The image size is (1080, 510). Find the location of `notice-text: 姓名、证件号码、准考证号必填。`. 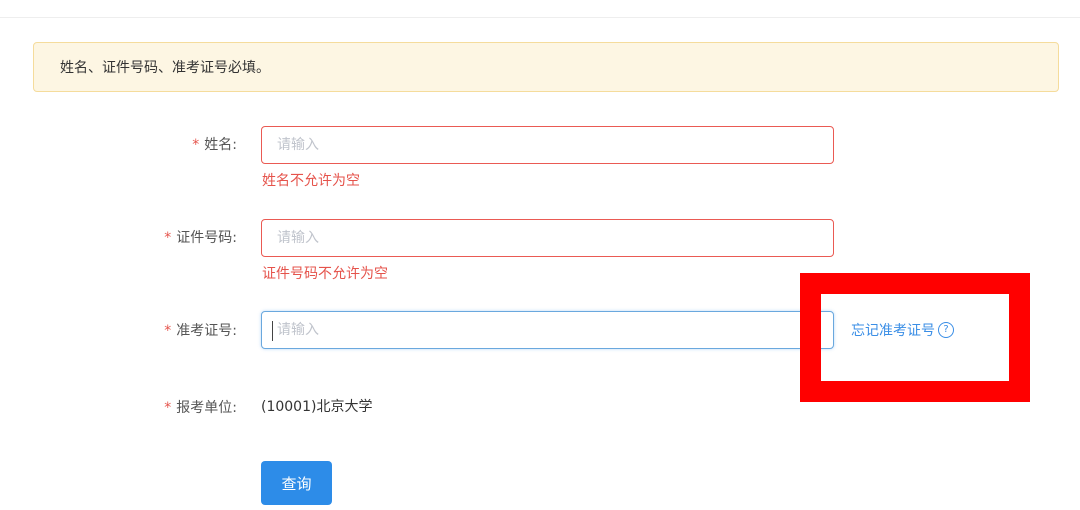

notice-text: 姓名、证件号码、准考证号必填。 is located at coordinates (165, 68).